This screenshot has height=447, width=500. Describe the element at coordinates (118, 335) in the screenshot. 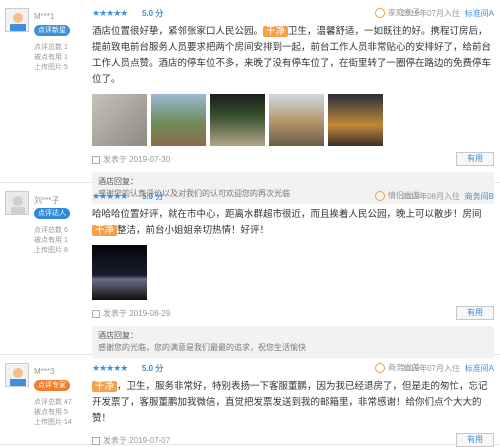

I see `reply-title: 酒店回复：` at that location.